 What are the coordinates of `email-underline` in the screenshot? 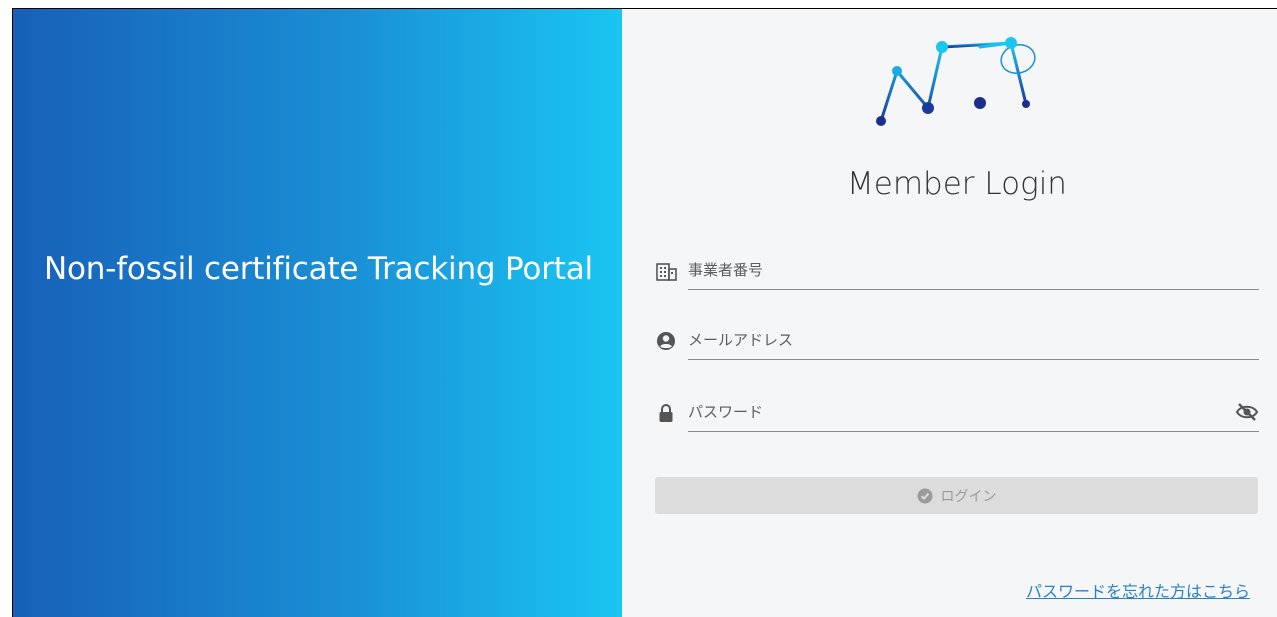 It's located at (973, 359).